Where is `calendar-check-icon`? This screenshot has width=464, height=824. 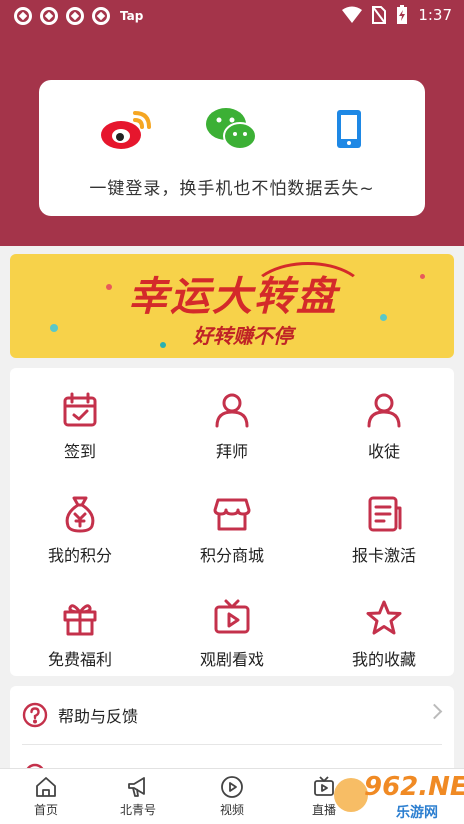 calendar-check-icon is located at coordinates (80, 409).